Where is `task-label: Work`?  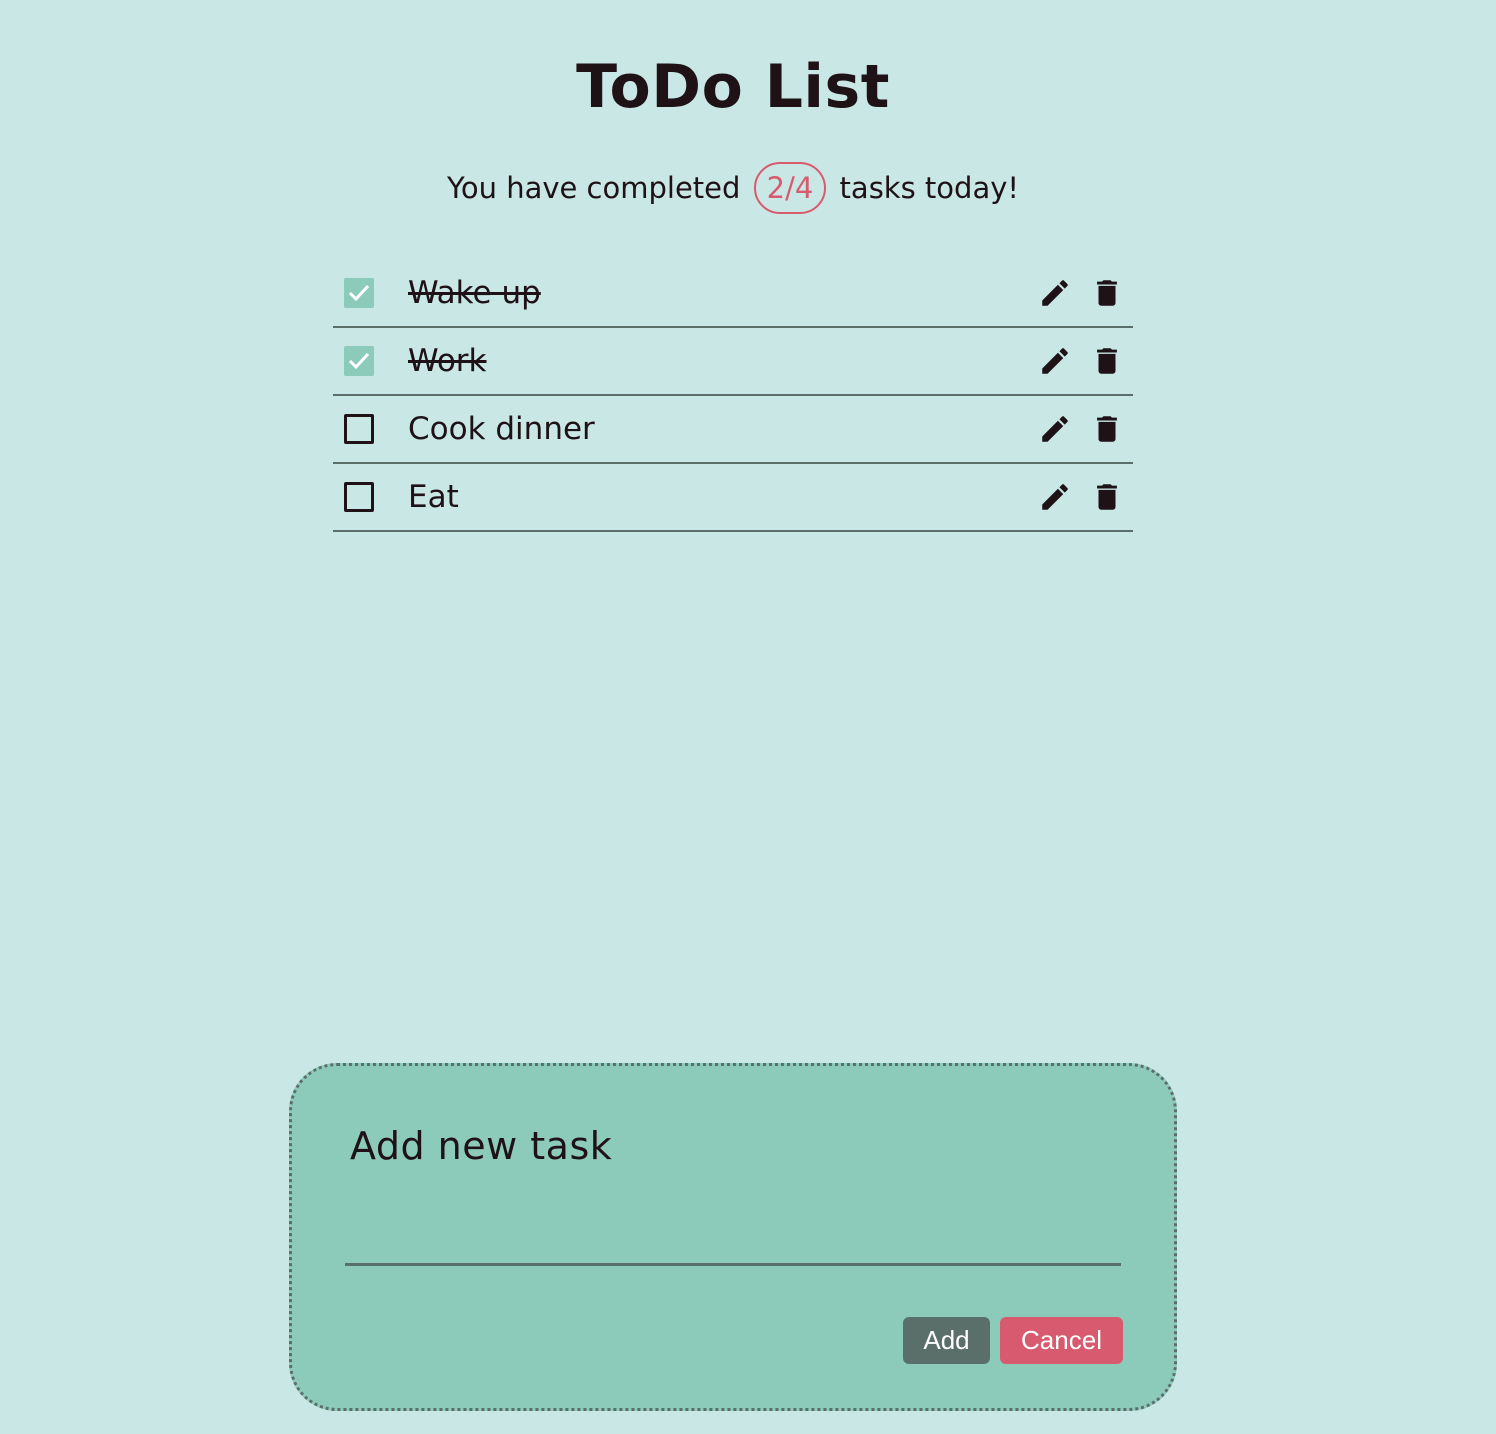
task-label: Work is located at coordinates (447, 361).